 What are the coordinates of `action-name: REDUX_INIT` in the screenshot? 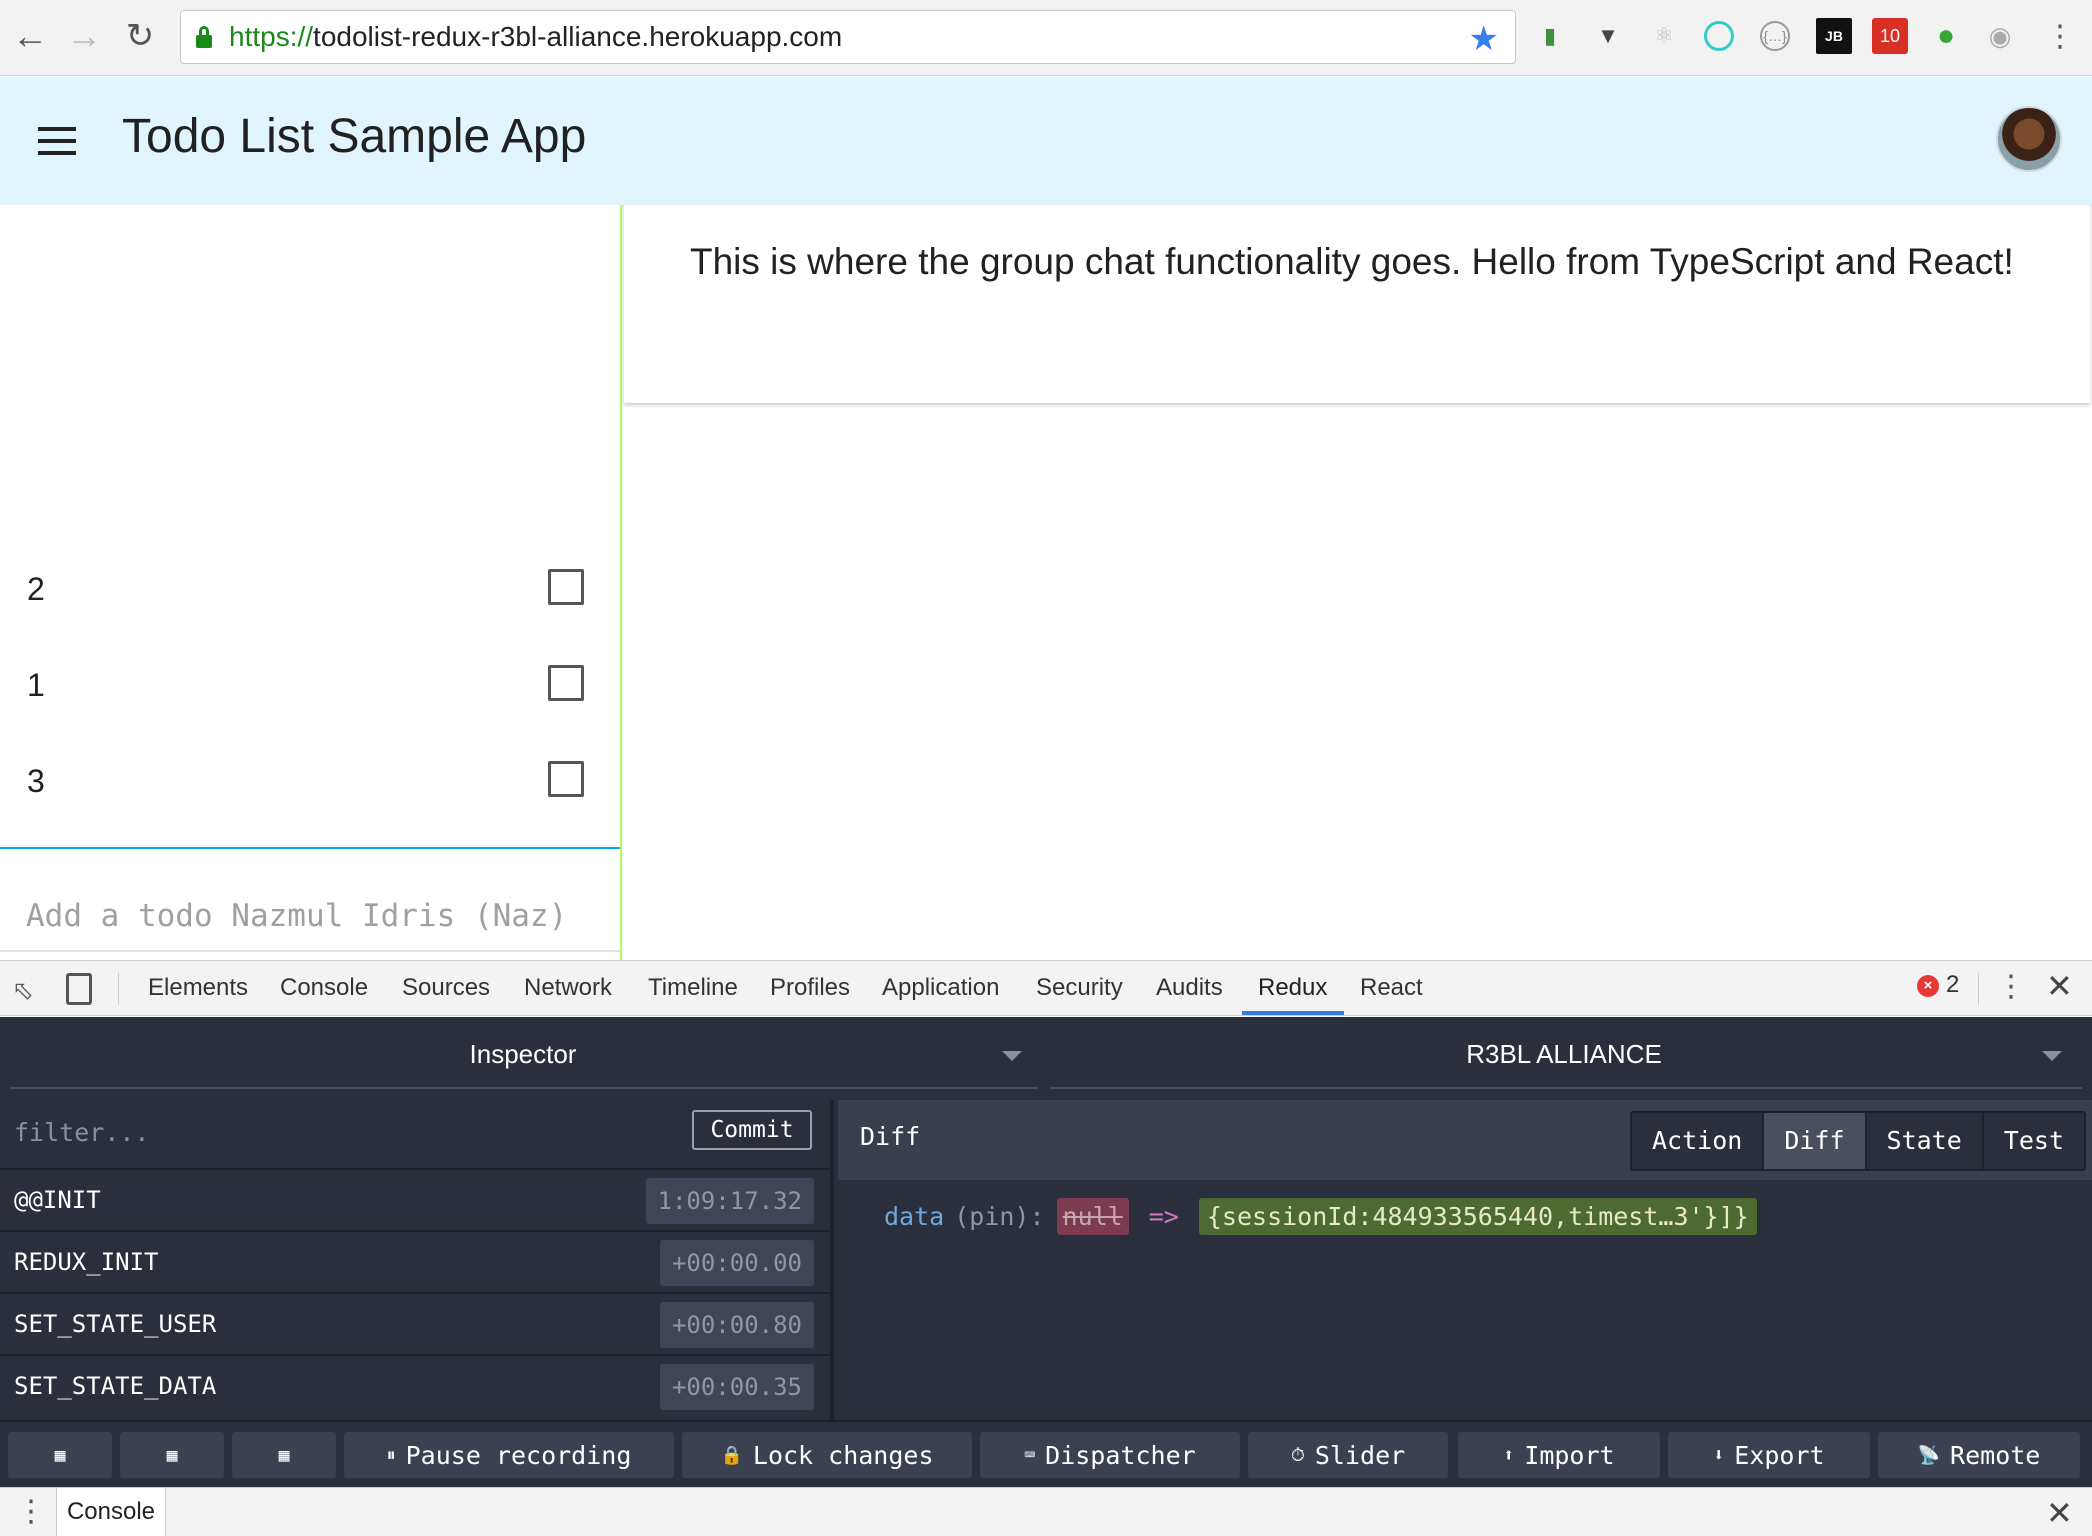 It's located at (86, 1262).